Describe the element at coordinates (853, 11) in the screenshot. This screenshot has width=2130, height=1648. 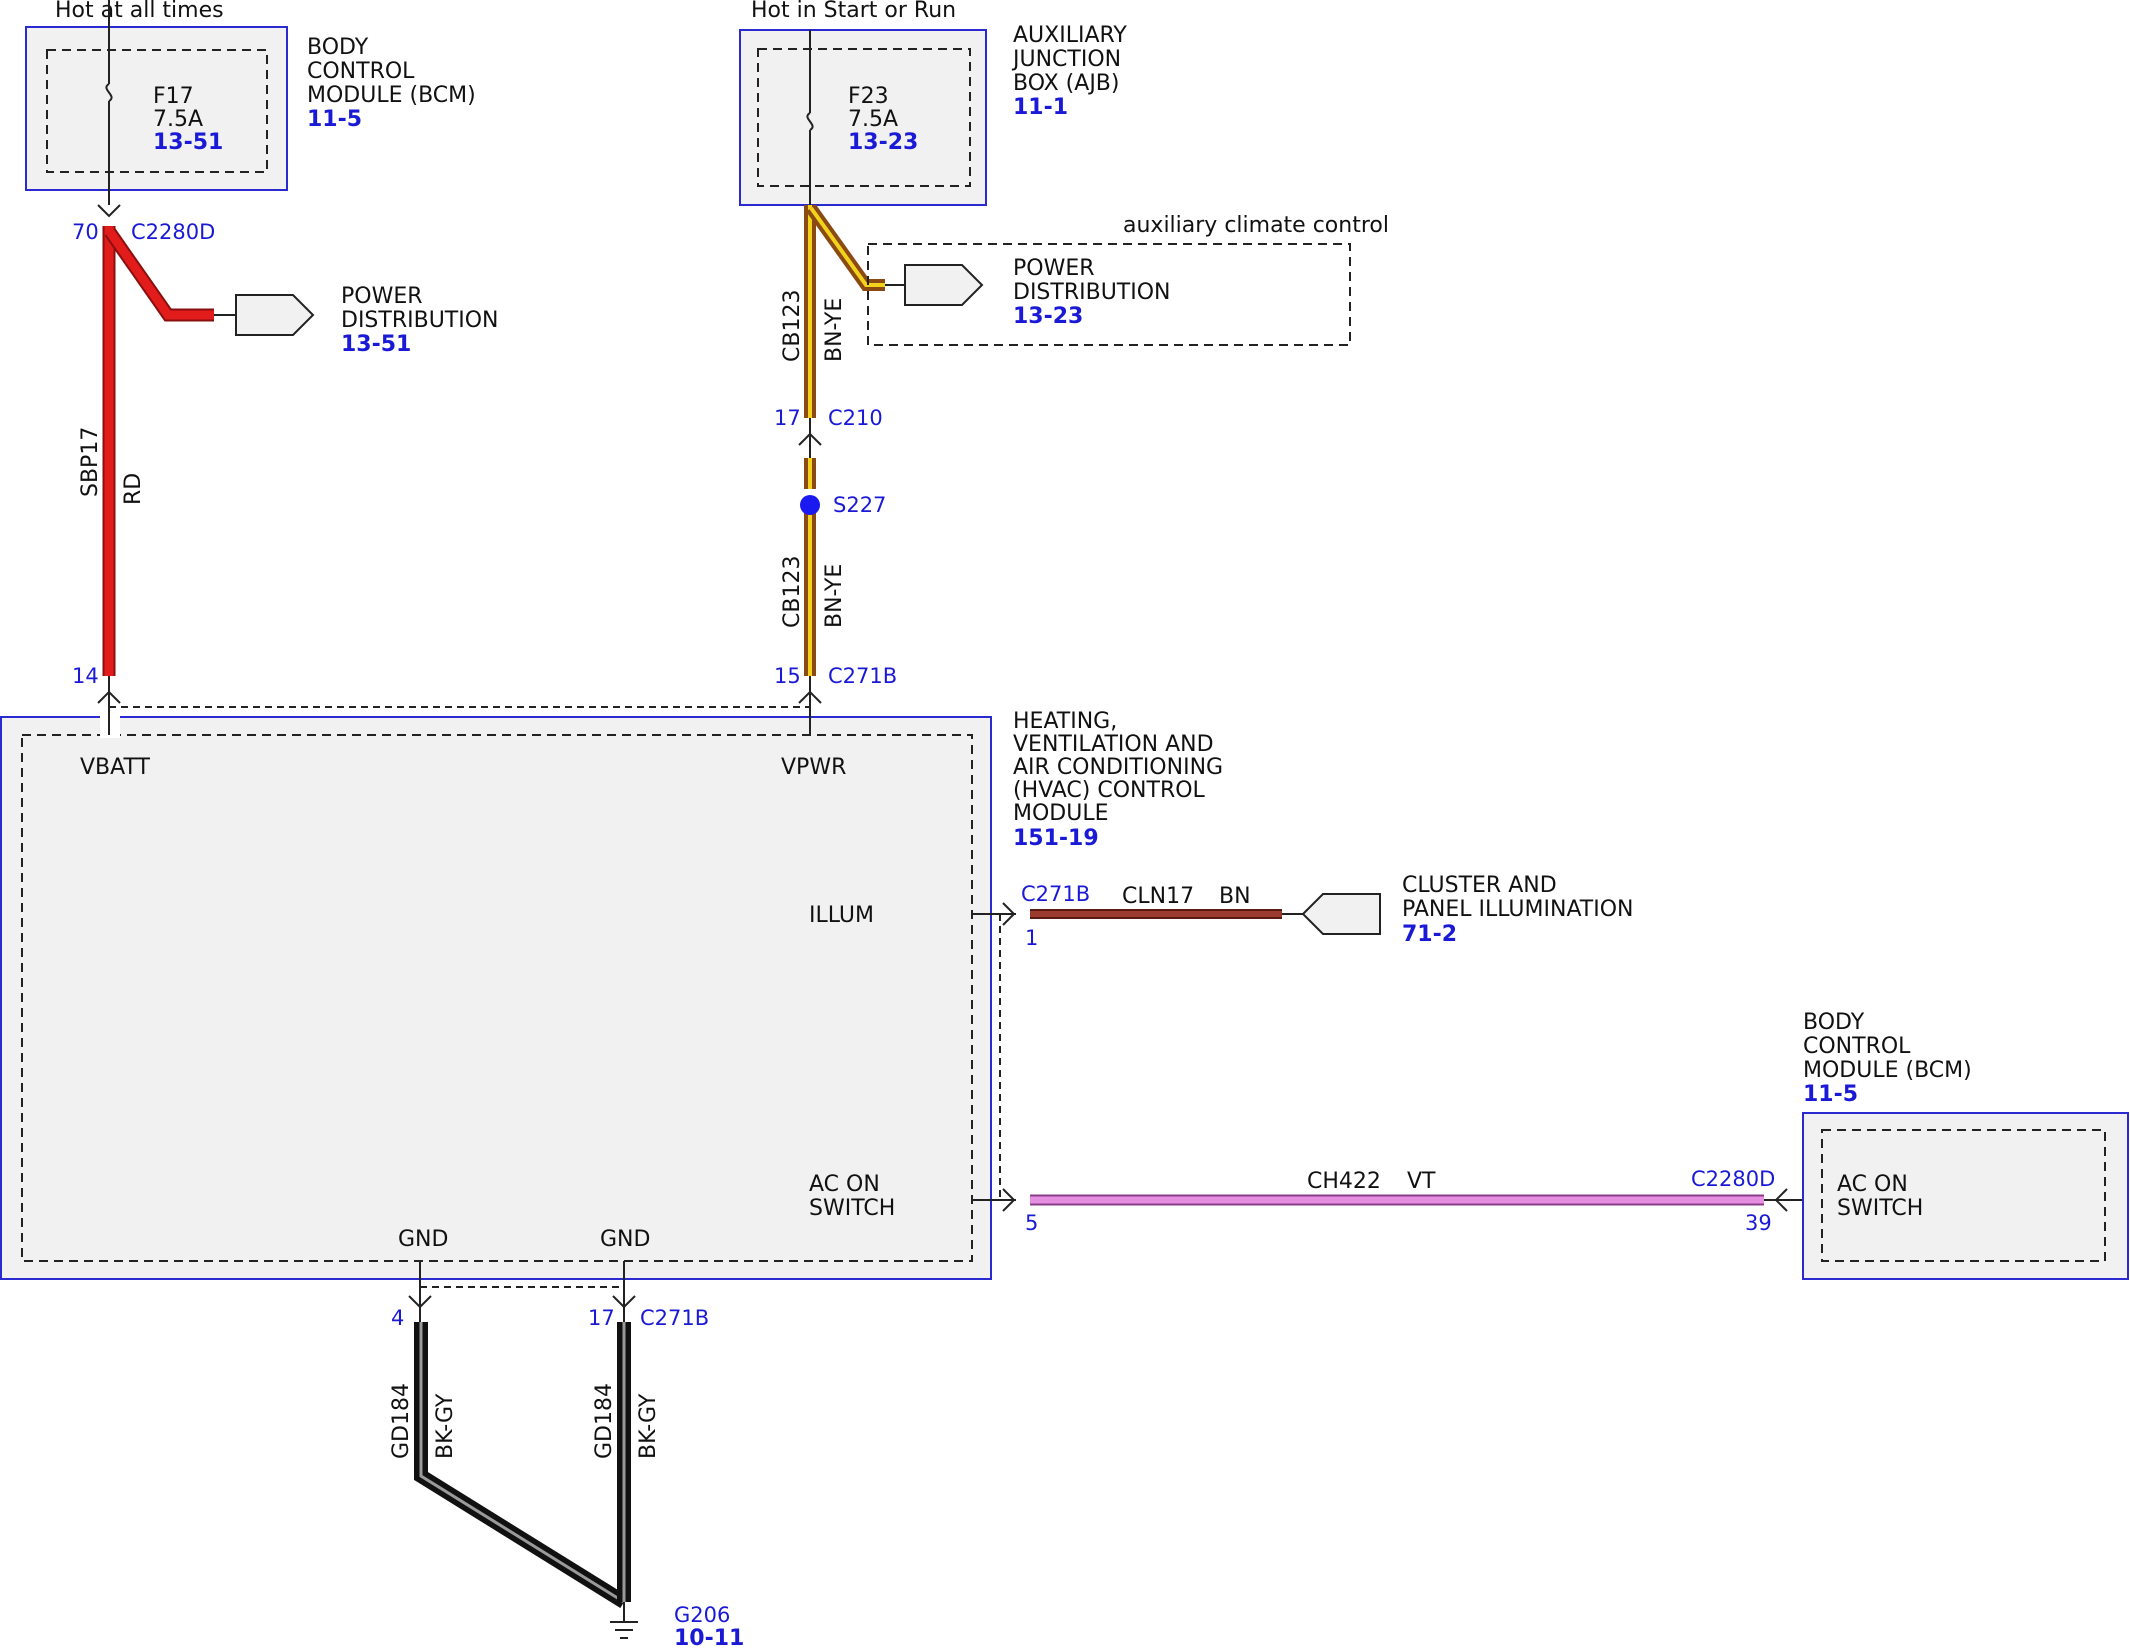
I see `hot-in-start-or-run-label: Hot in Start or Run` at that location.